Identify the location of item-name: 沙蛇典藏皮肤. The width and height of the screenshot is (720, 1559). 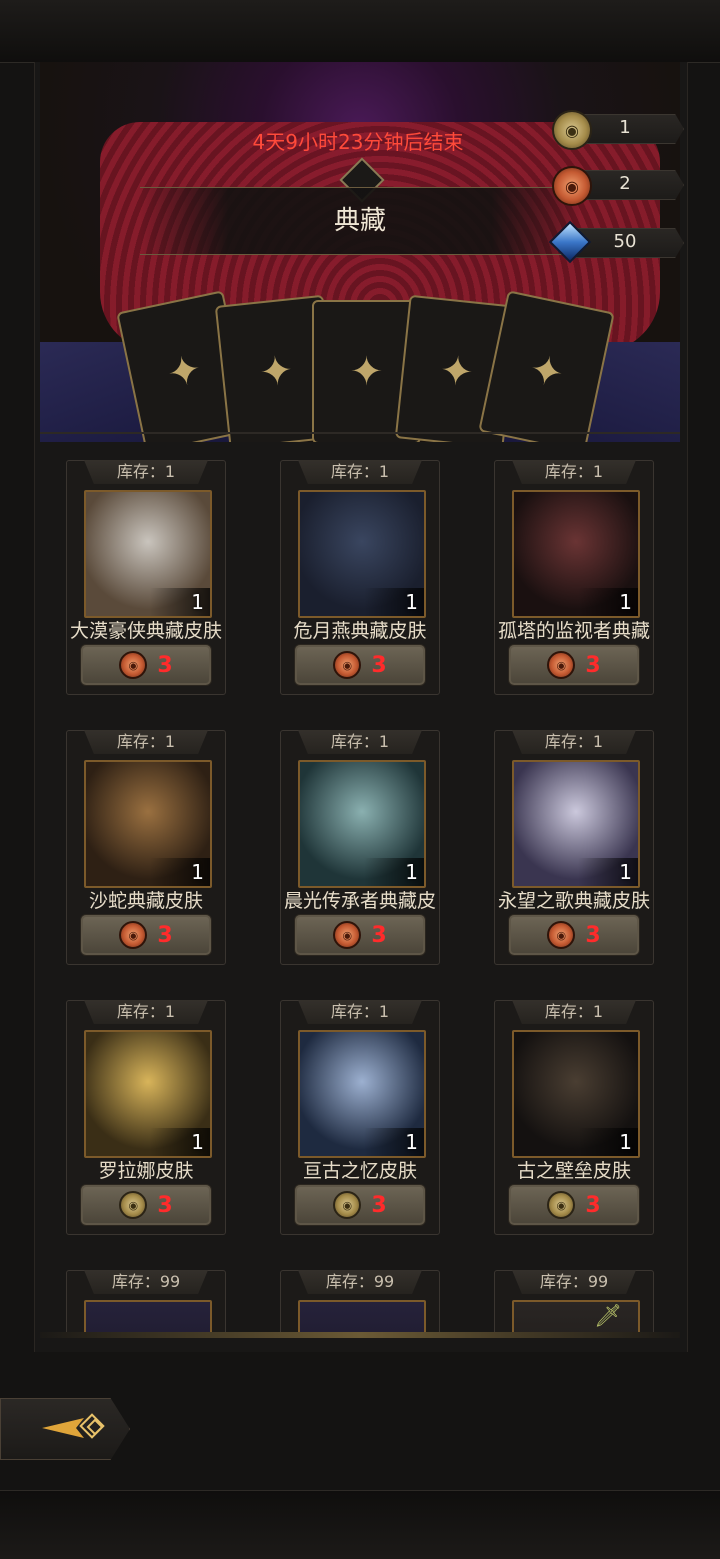
(145, 901).